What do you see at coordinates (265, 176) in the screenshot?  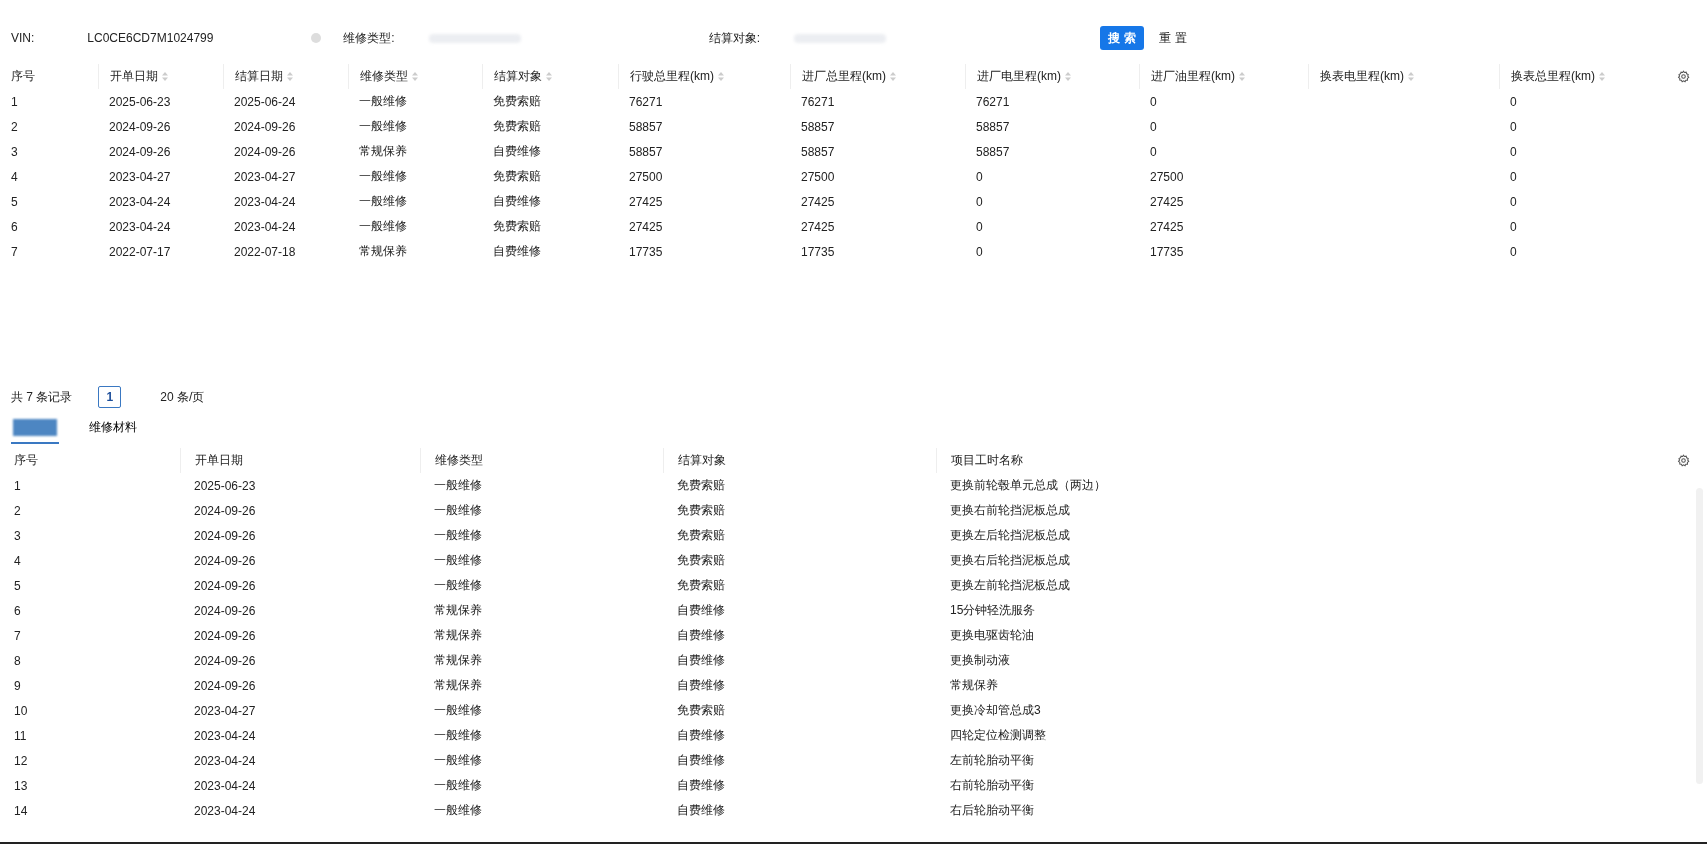 I see `table-cell: 2023-04-27` at bounding box center [265, 176].